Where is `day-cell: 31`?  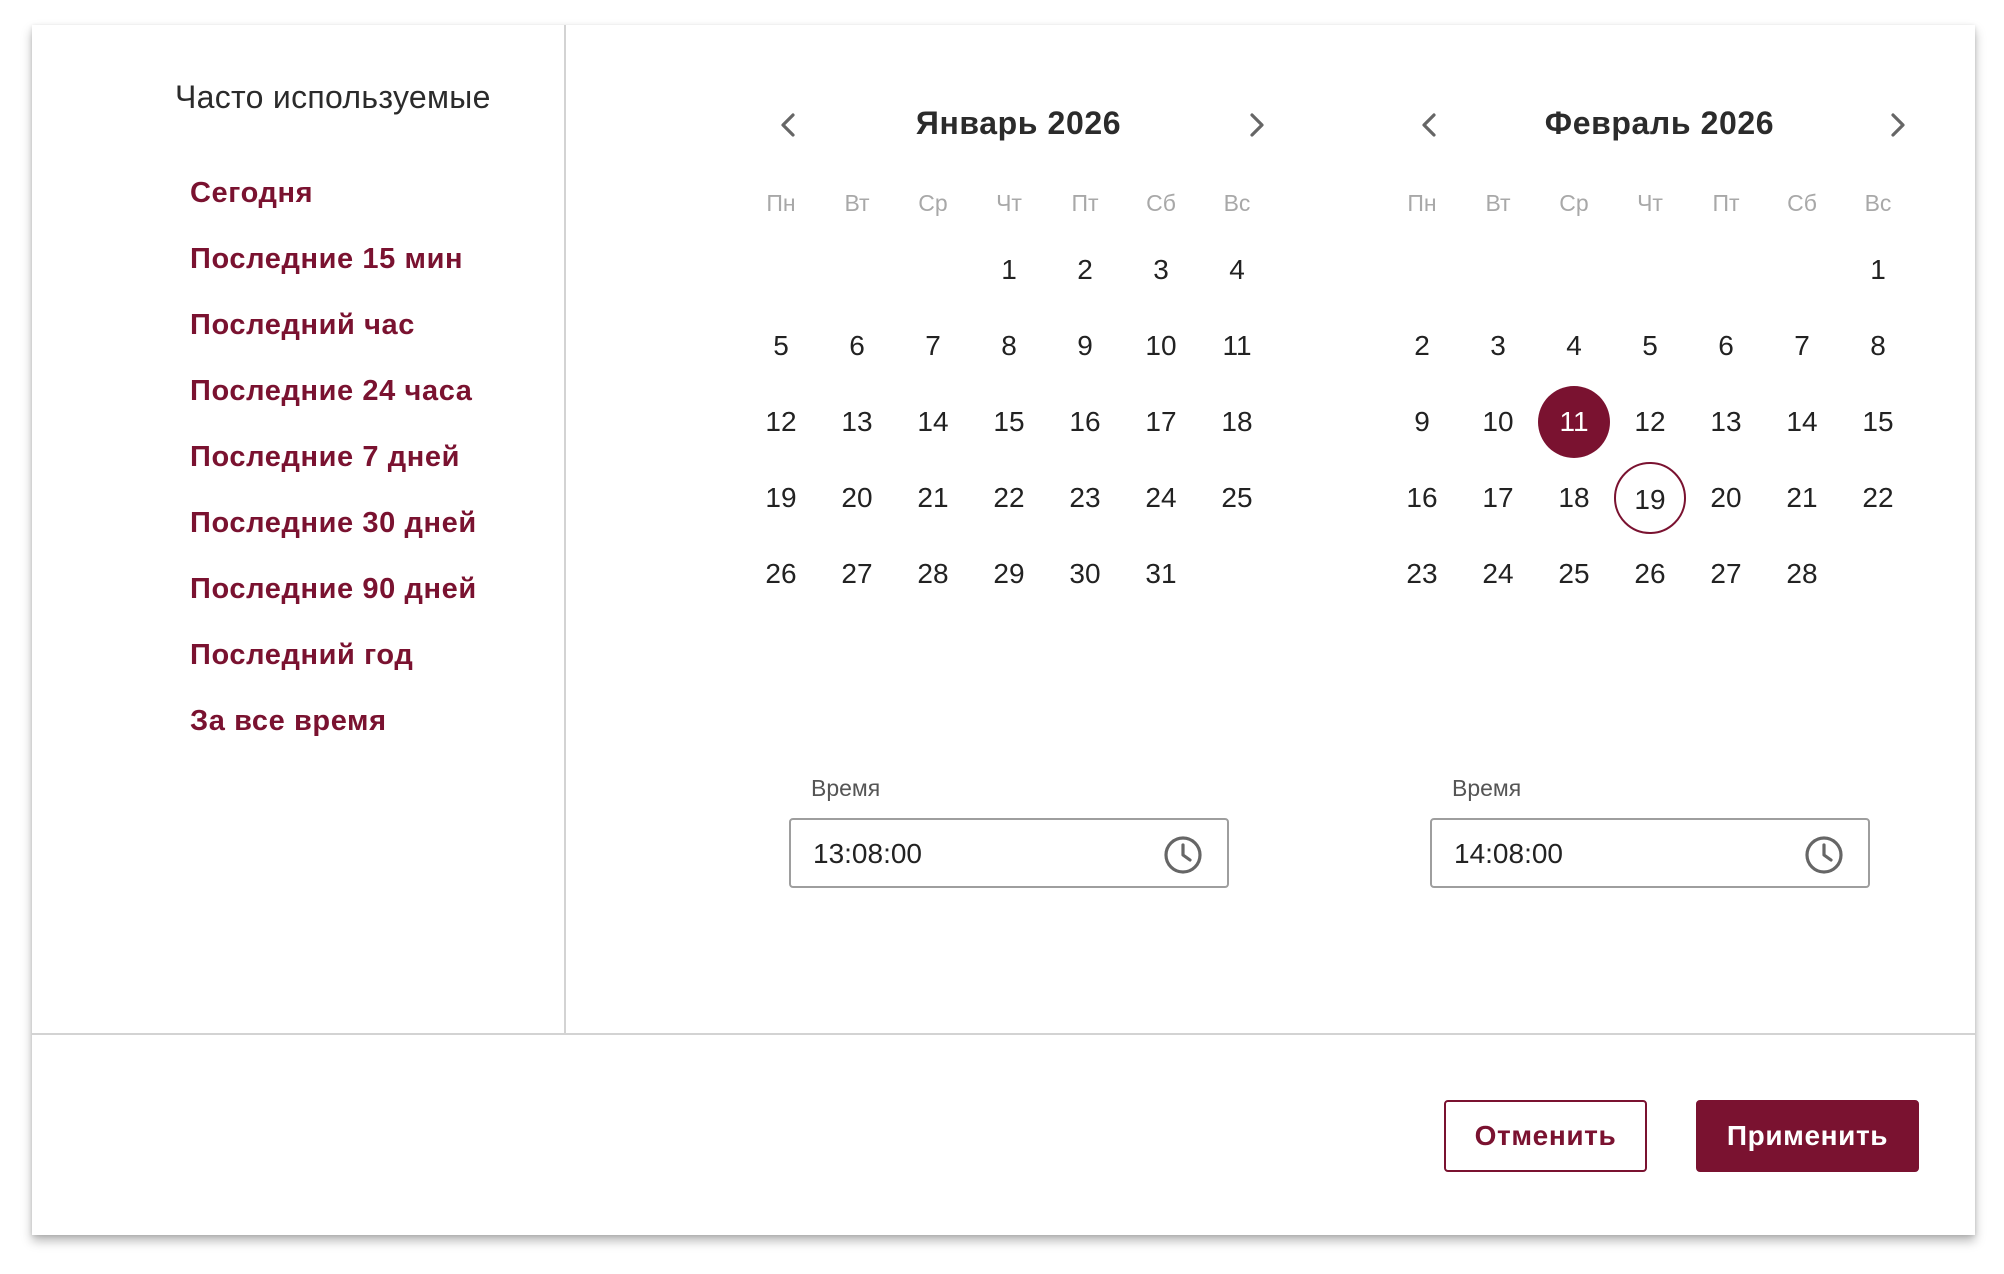 day-cell: 31 is located at coordinates (1161, 574).